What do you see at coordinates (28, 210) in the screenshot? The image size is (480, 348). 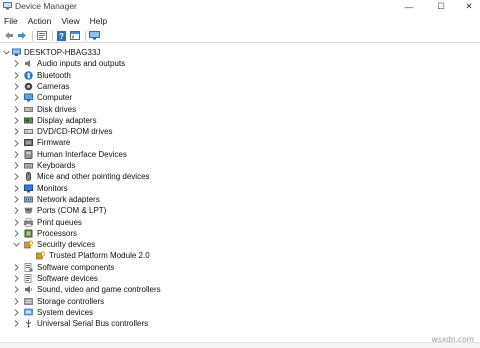 I see `port-icon` at bounding box center [28, 210].